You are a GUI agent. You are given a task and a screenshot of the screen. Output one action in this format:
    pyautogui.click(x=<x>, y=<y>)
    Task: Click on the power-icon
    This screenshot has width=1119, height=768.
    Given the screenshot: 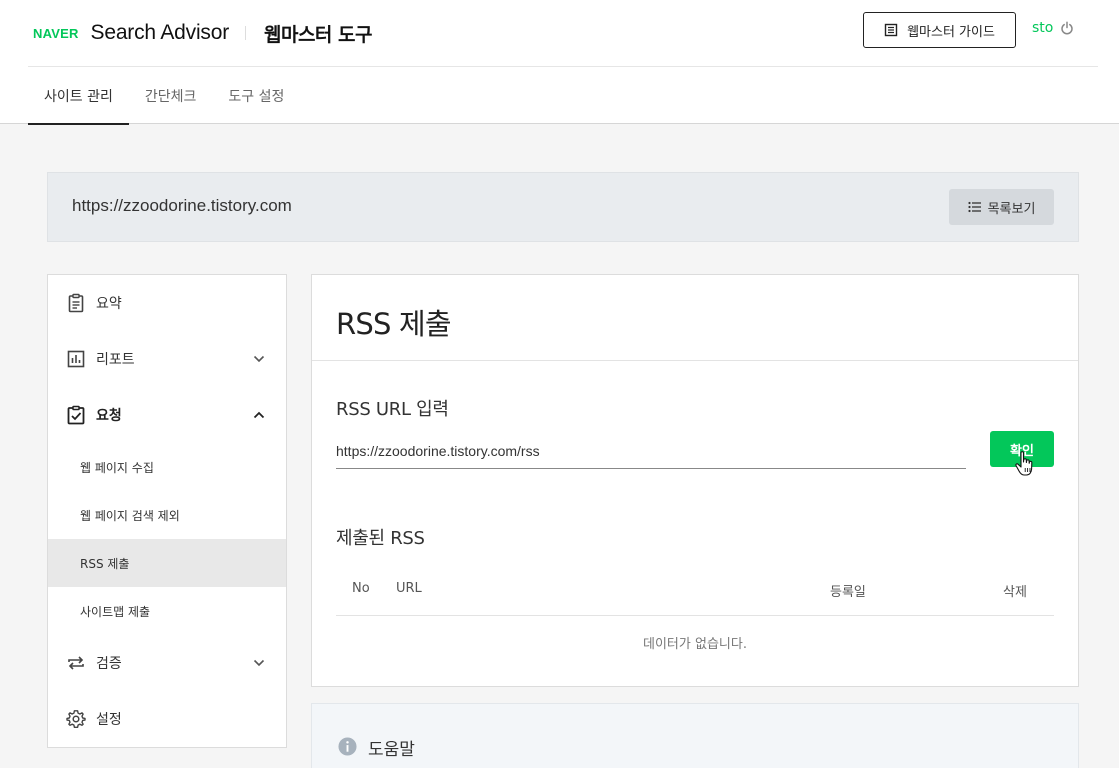 What is the action you would take?
    pyautogui.click(x=1067, y=28)
    